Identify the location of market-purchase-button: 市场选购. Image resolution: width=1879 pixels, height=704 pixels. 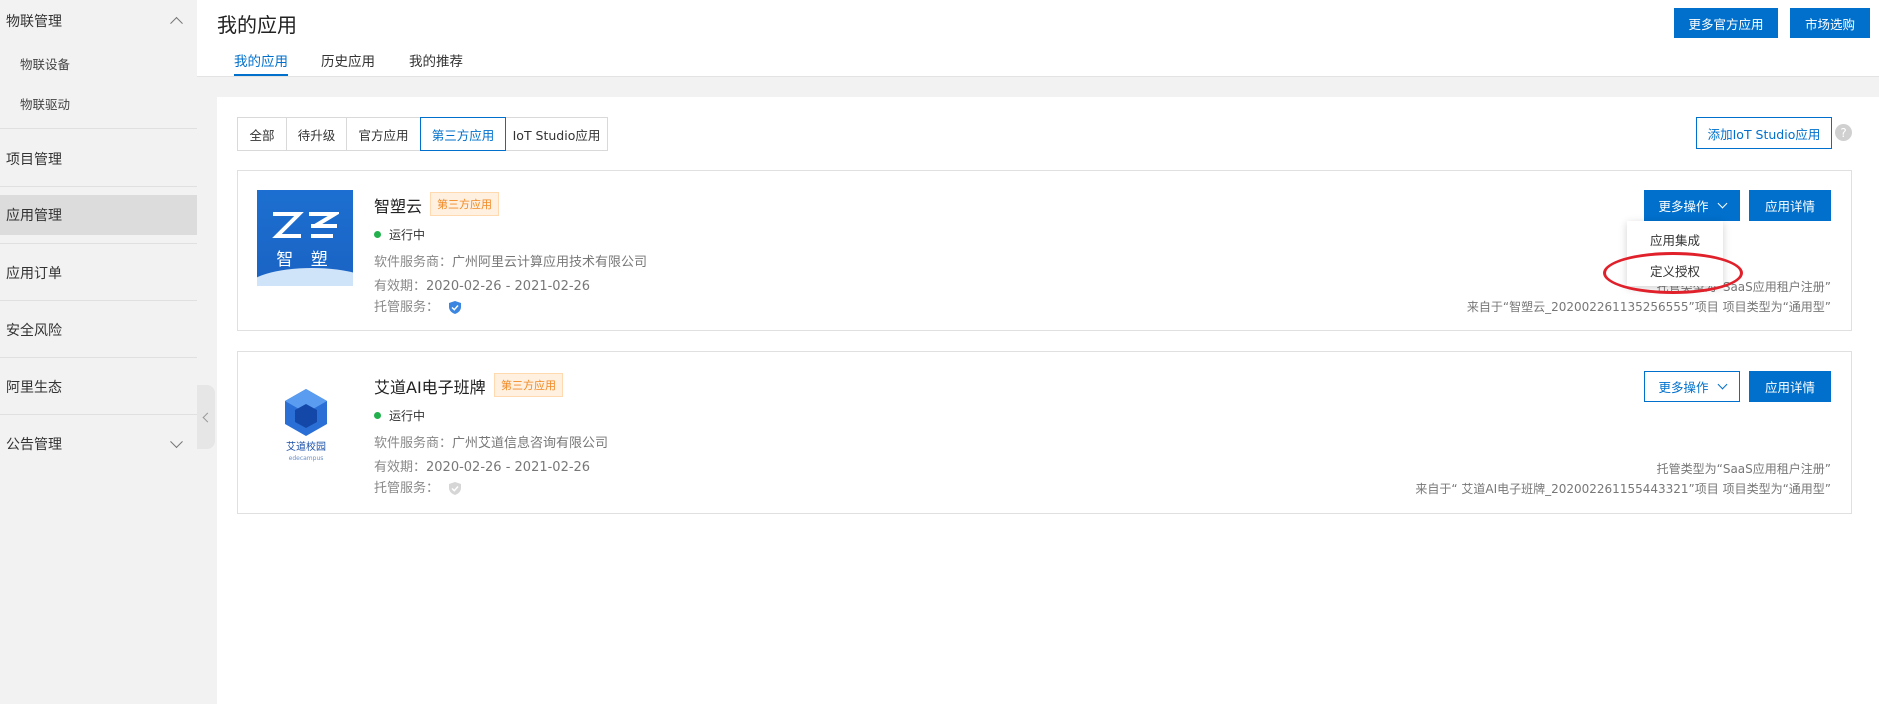
(1830, 23).